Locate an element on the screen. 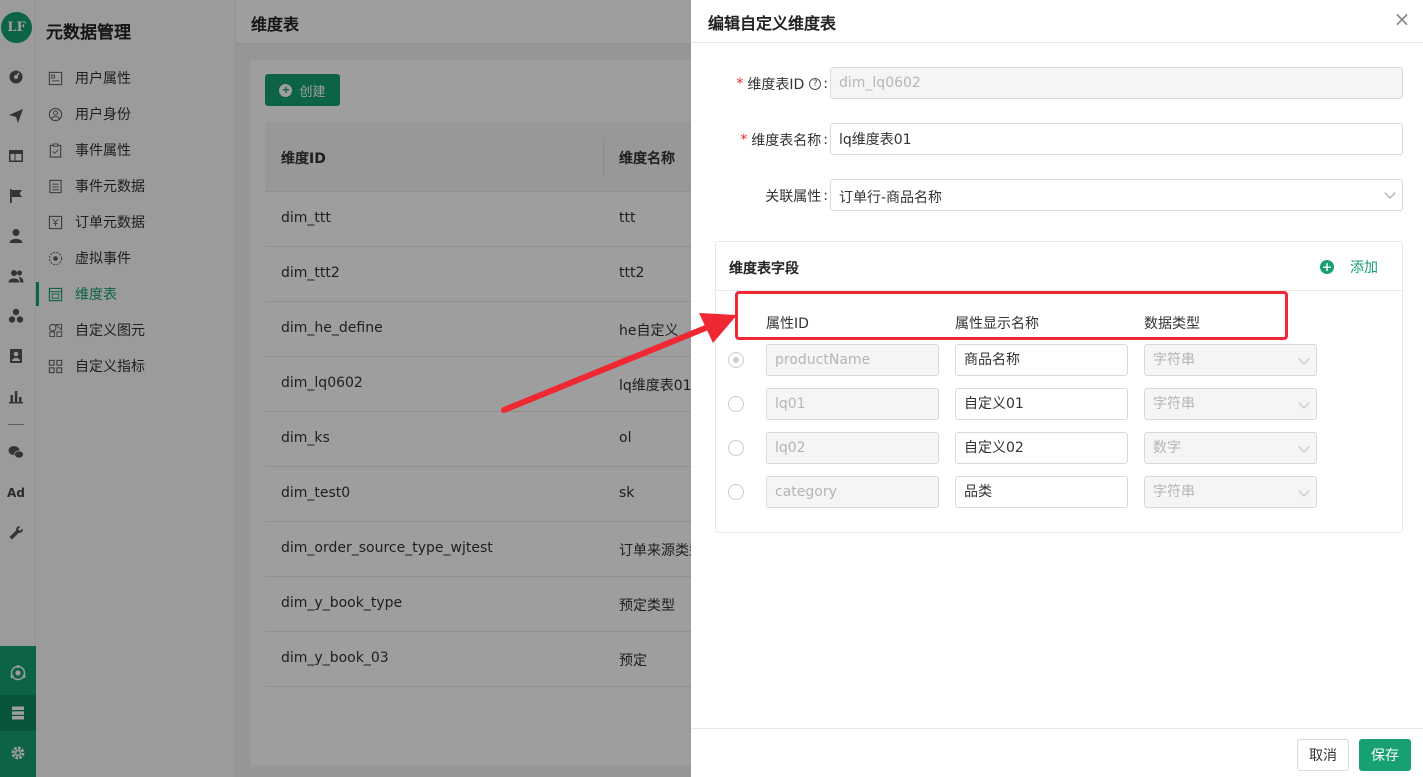  form-row-table-id: * 维度表ID?: is located at coordinates (1057, 83).